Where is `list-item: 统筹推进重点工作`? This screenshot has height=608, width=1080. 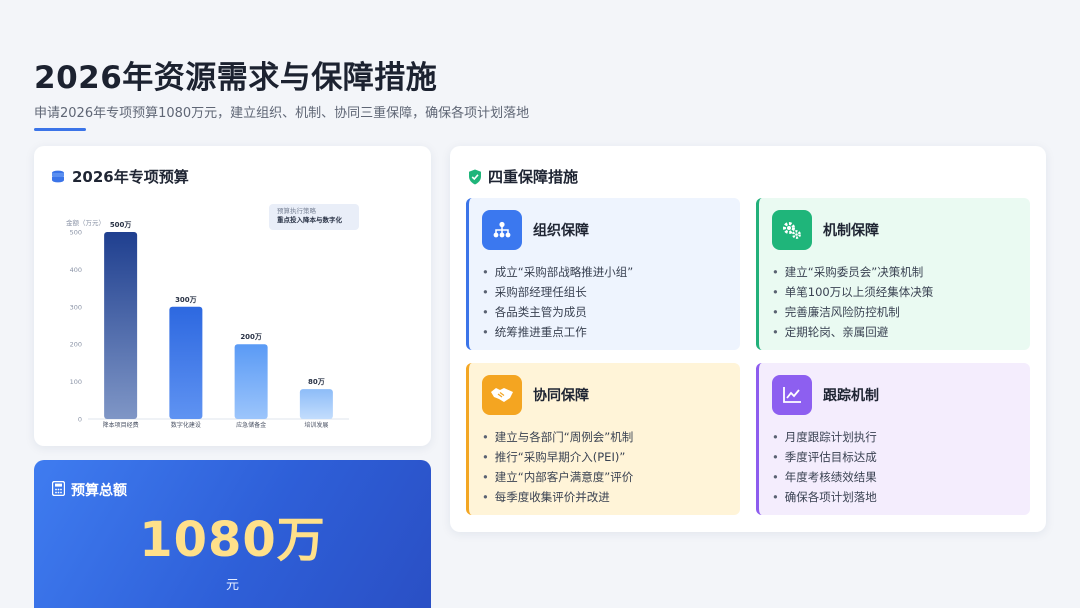
list-item: 统筹推进重点工作 is located at coordinates (557, 332).